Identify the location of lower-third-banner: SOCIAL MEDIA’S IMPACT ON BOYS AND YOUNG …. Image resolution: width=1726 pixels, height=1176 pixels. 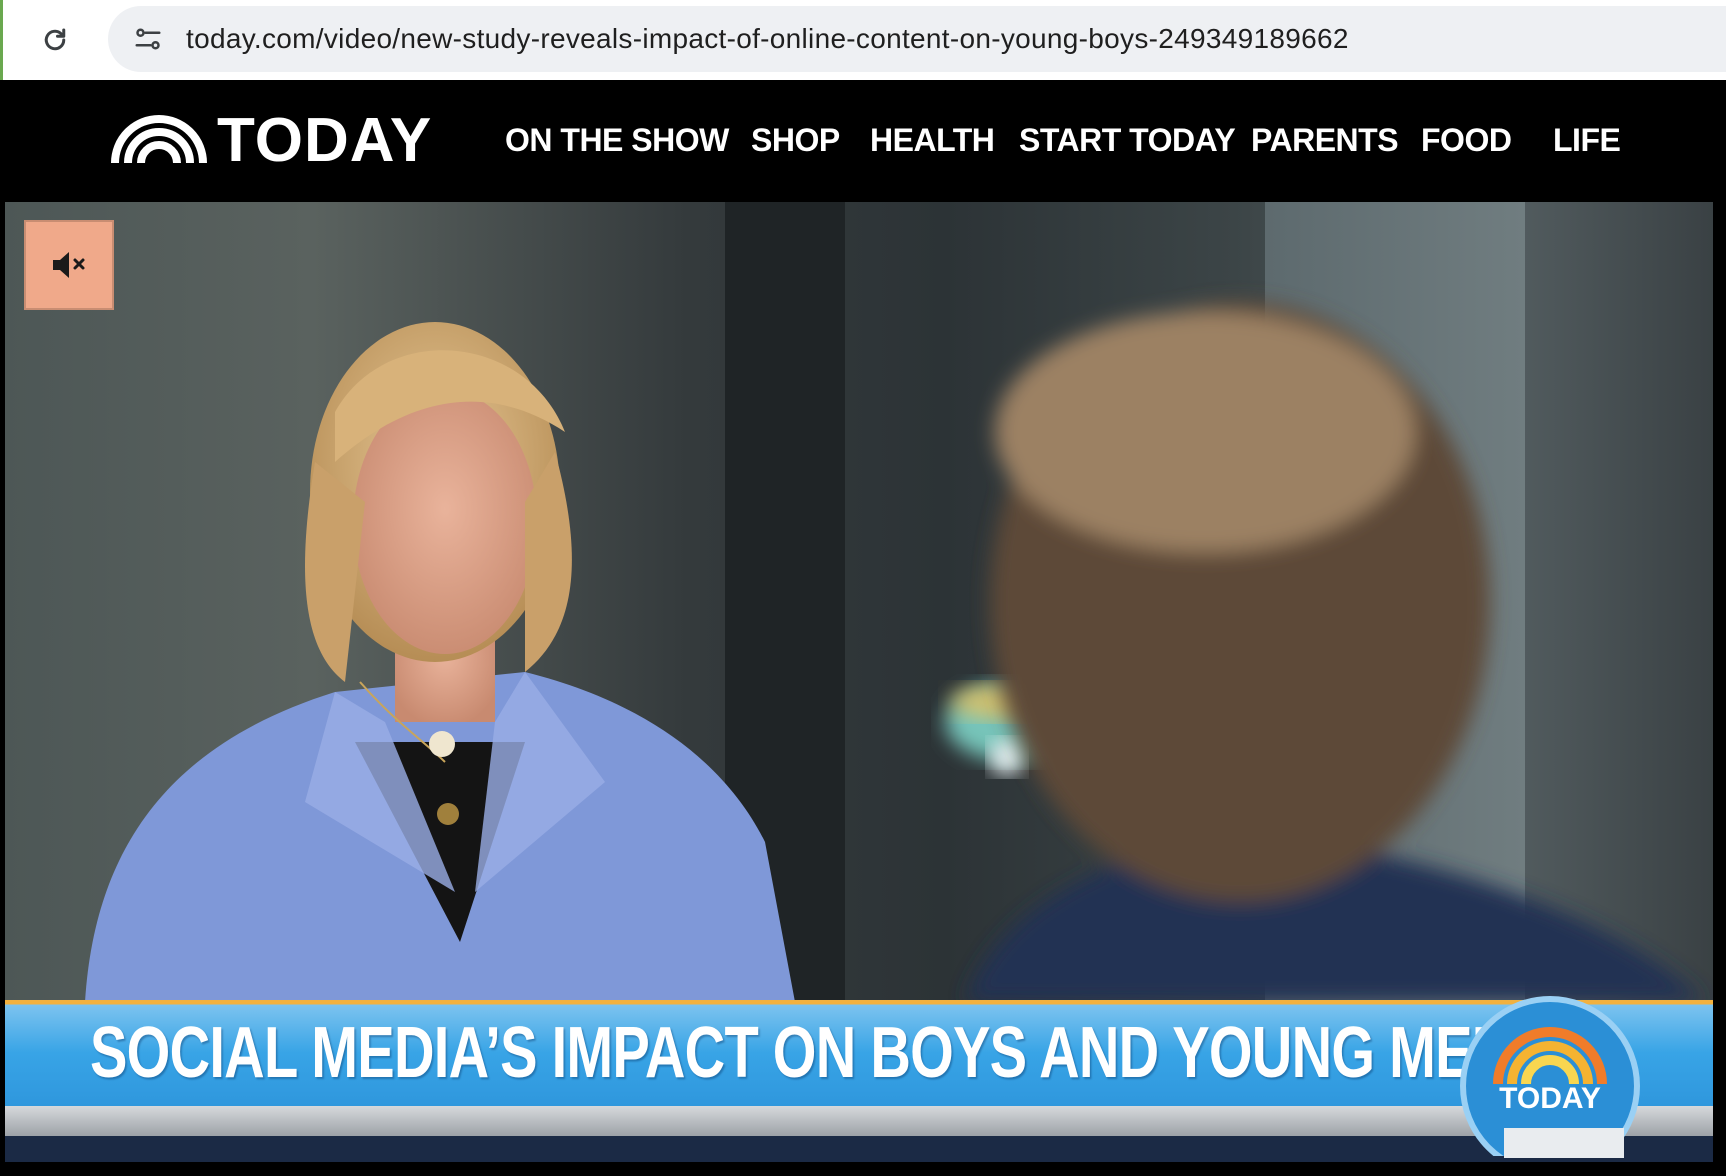
(859, 1079).